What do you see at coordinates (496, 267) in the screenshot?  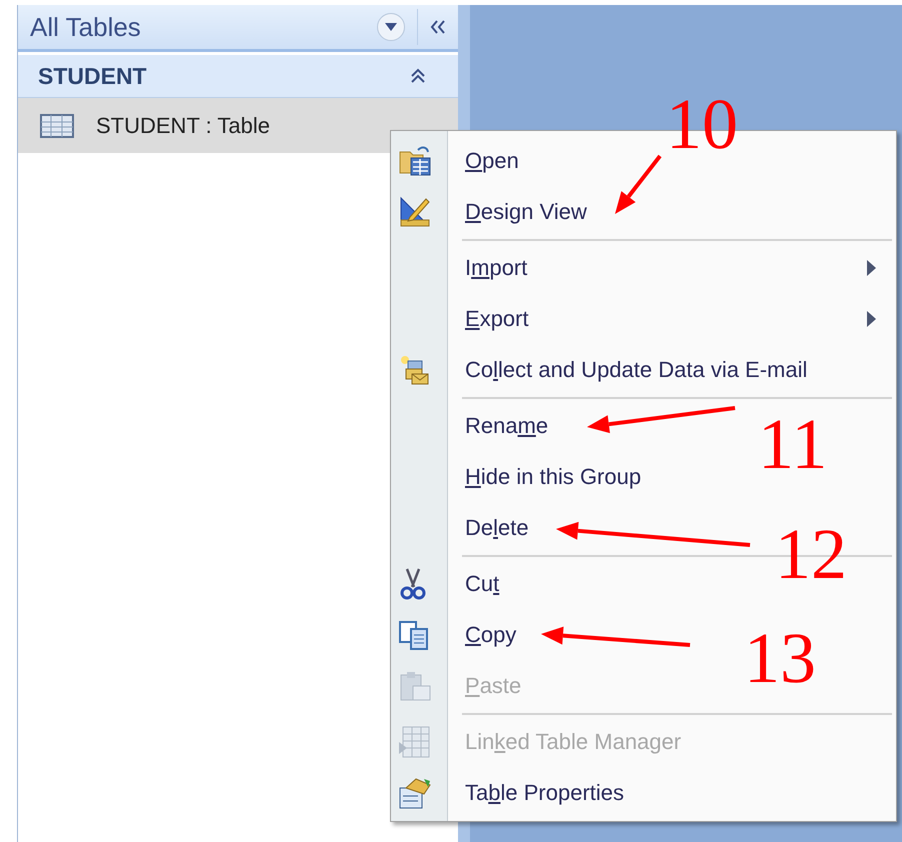 I see `menu-item: Import` at bounding box center [496, 267].